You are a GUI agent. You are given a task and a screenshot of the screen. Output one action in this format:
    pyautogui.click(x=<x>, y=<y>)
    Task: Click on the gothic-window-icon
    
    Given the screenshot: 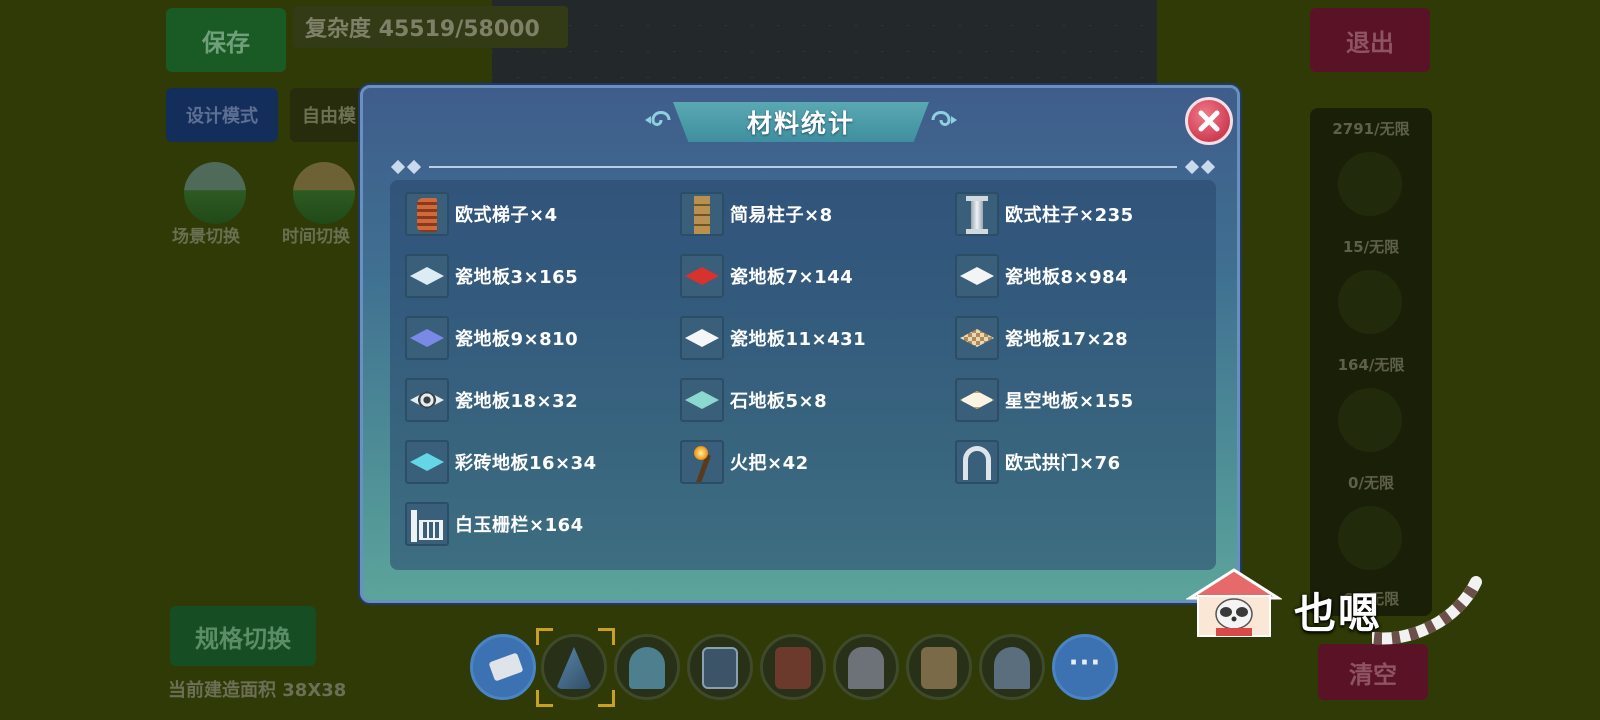 What is the action you would take?
    pyautogui.click(x=720, y=668)
    